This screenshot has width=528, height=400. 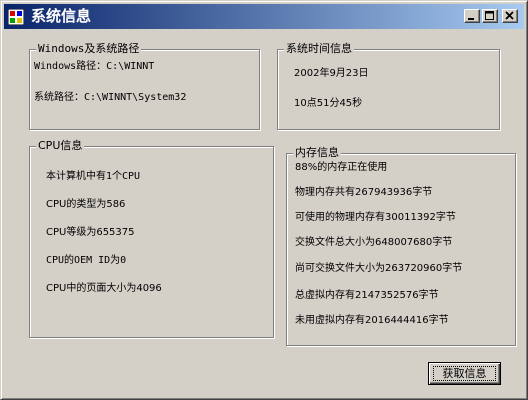 I want to click on total-virtual-text: 总虚拟内存有2147352576字节, so click(x=367, y=295).